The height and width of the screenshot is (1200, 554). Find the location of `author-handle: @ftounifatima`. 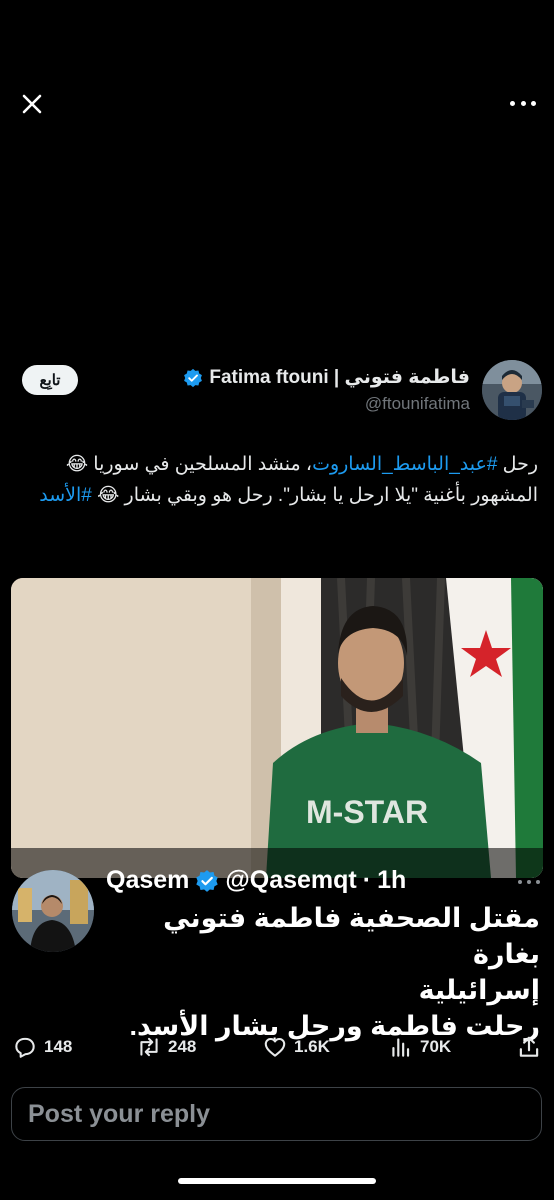

author-handle: @ftounifatima is located at coordinates (417, 404).